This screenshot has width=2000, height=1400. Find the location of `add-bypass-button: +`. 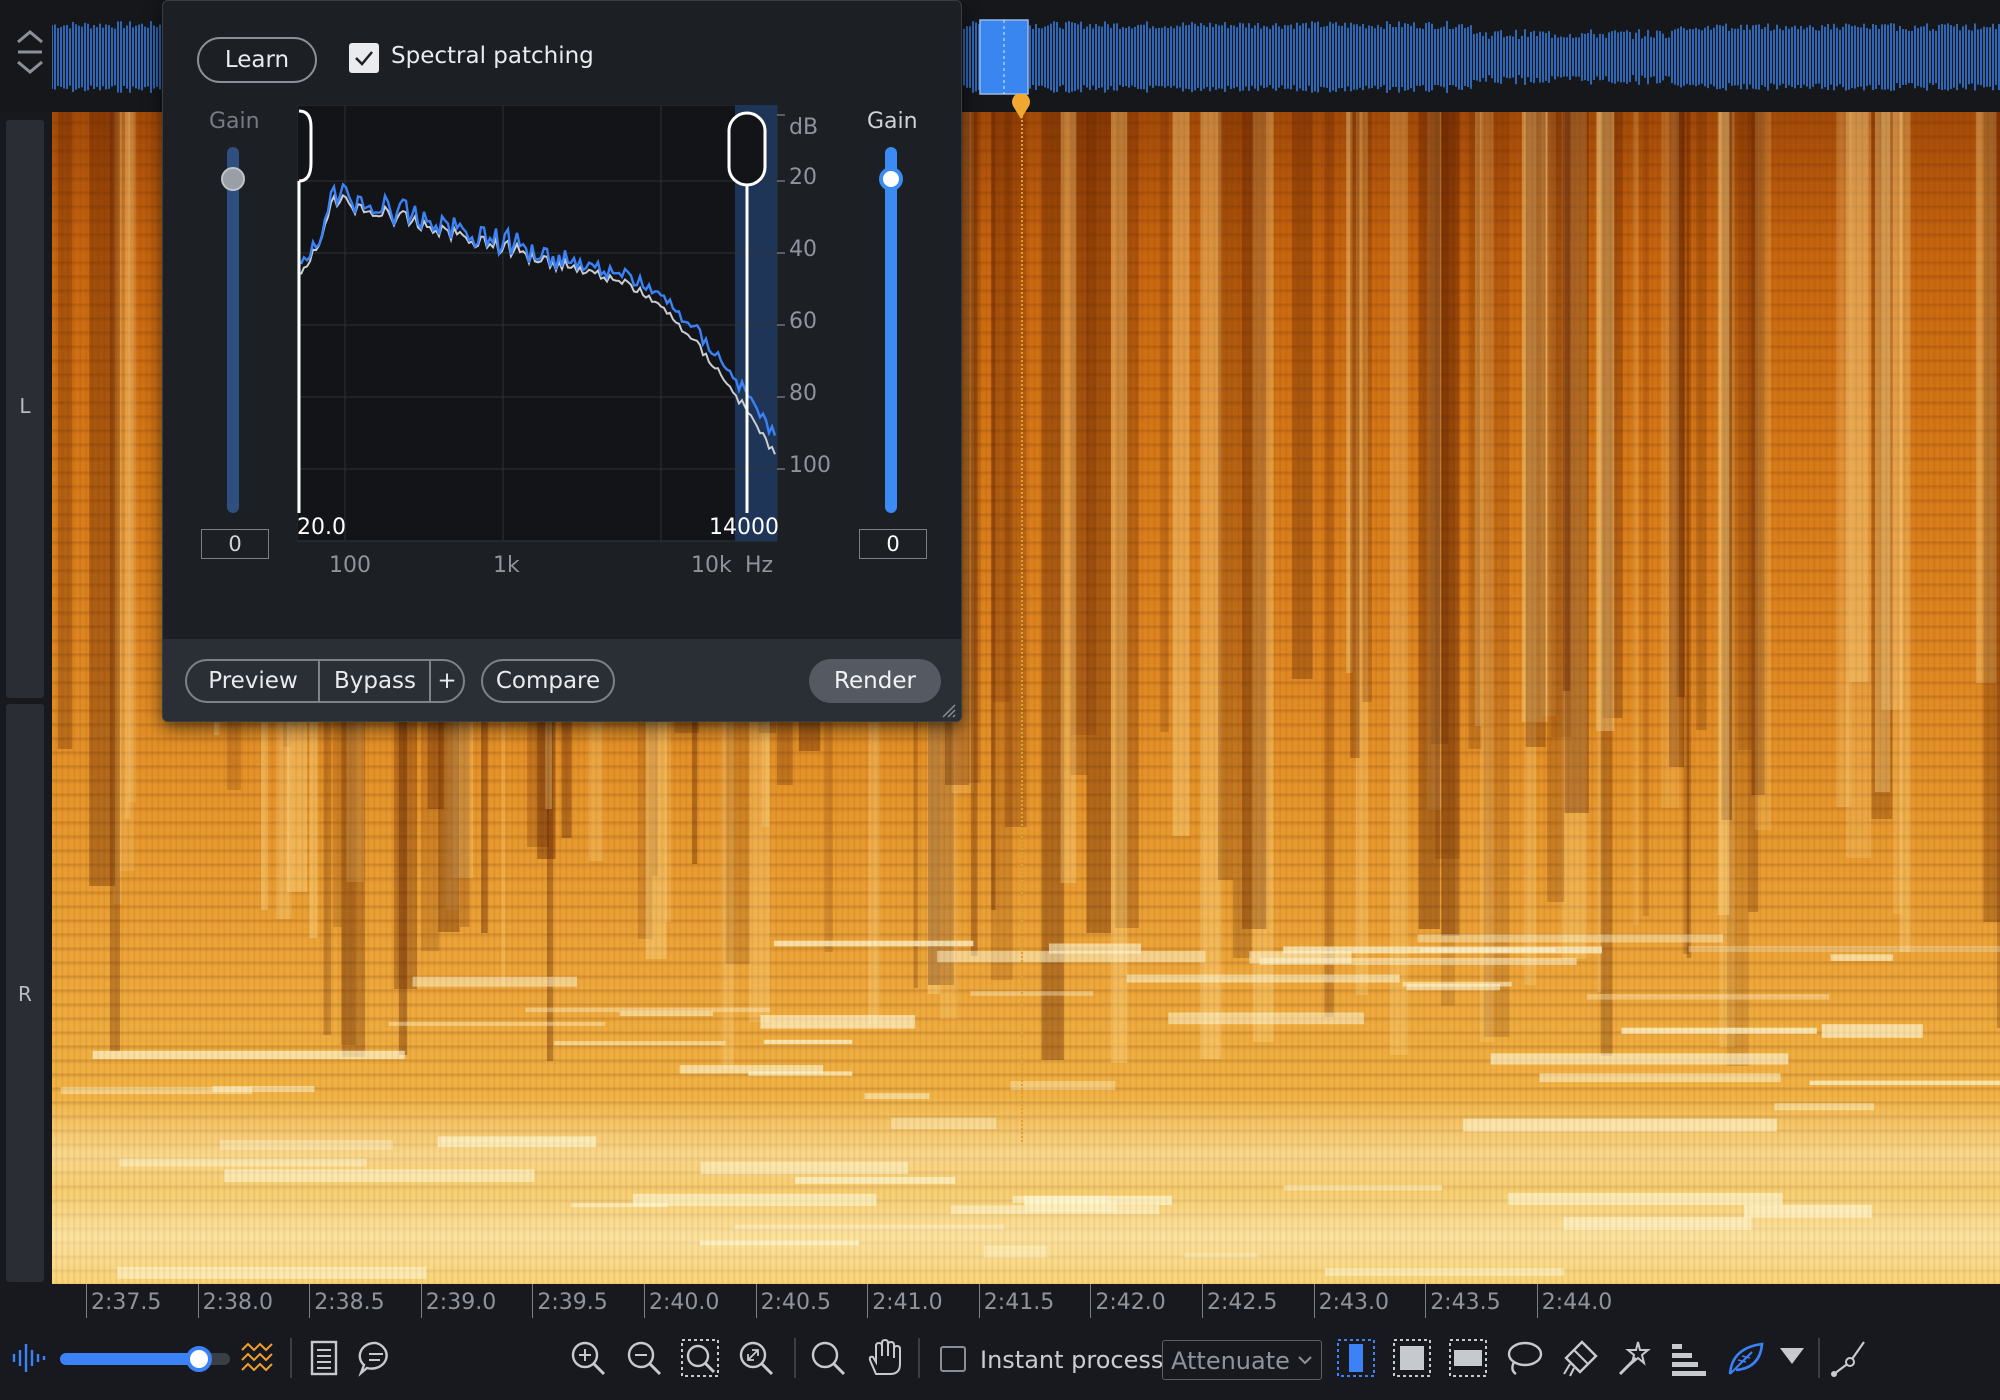

add-bypass-button: + is located at coordinates (447, 681).